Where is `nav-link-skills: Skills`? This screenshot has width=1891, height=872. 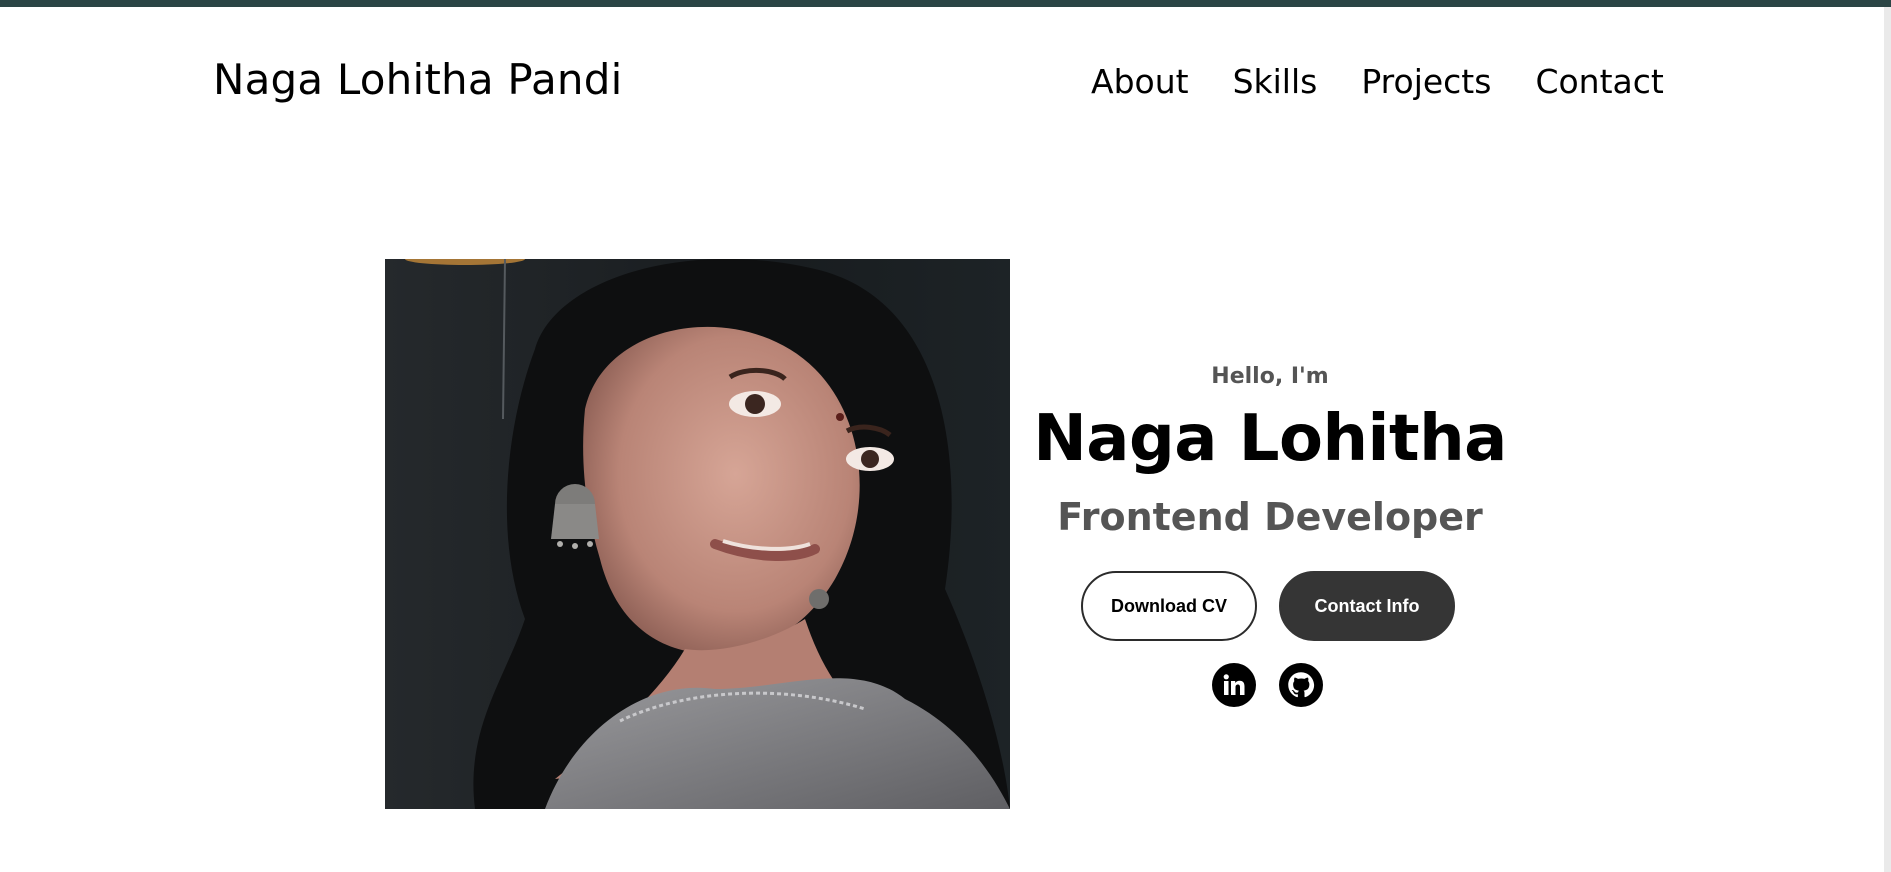
nav-link-skills: Skills is located at coordinates (1275, 81).